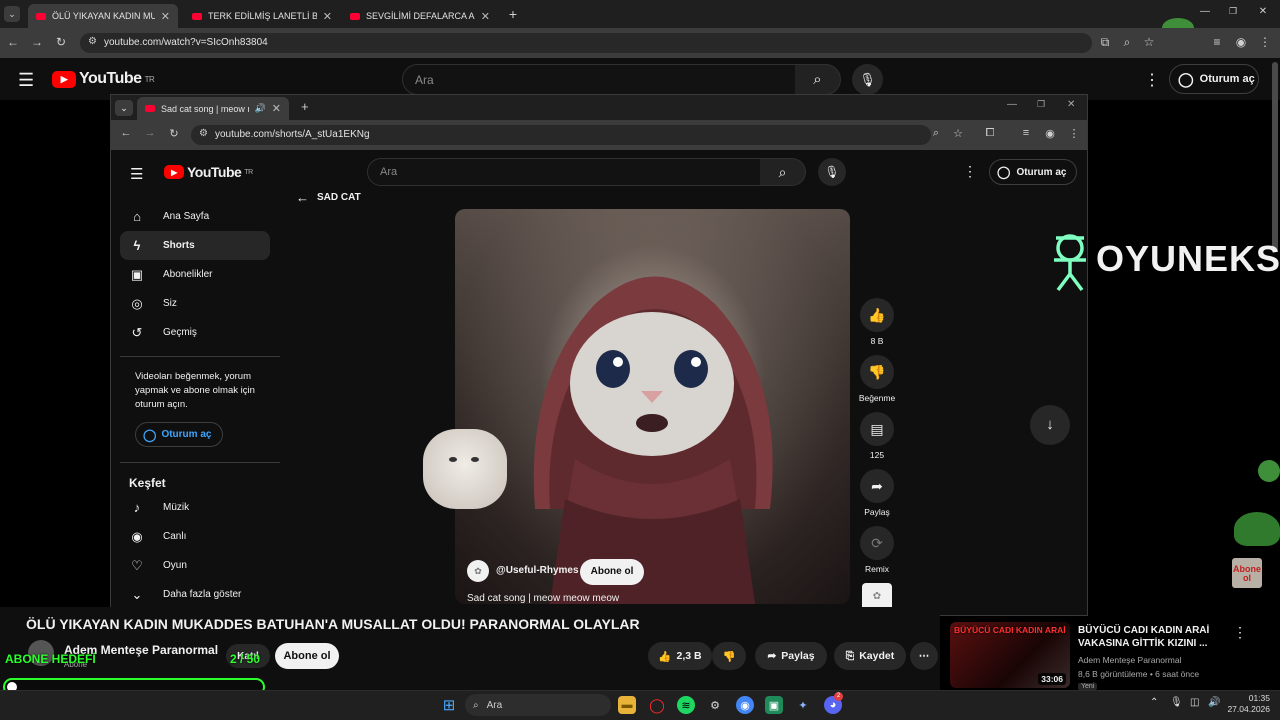 The height and width of the screenshot is (720, 1280). What do you see at coordinates (791, 656) in the screenshot?
I see `share-button: ➦ Paylaş` at bounding box center [791, 656].